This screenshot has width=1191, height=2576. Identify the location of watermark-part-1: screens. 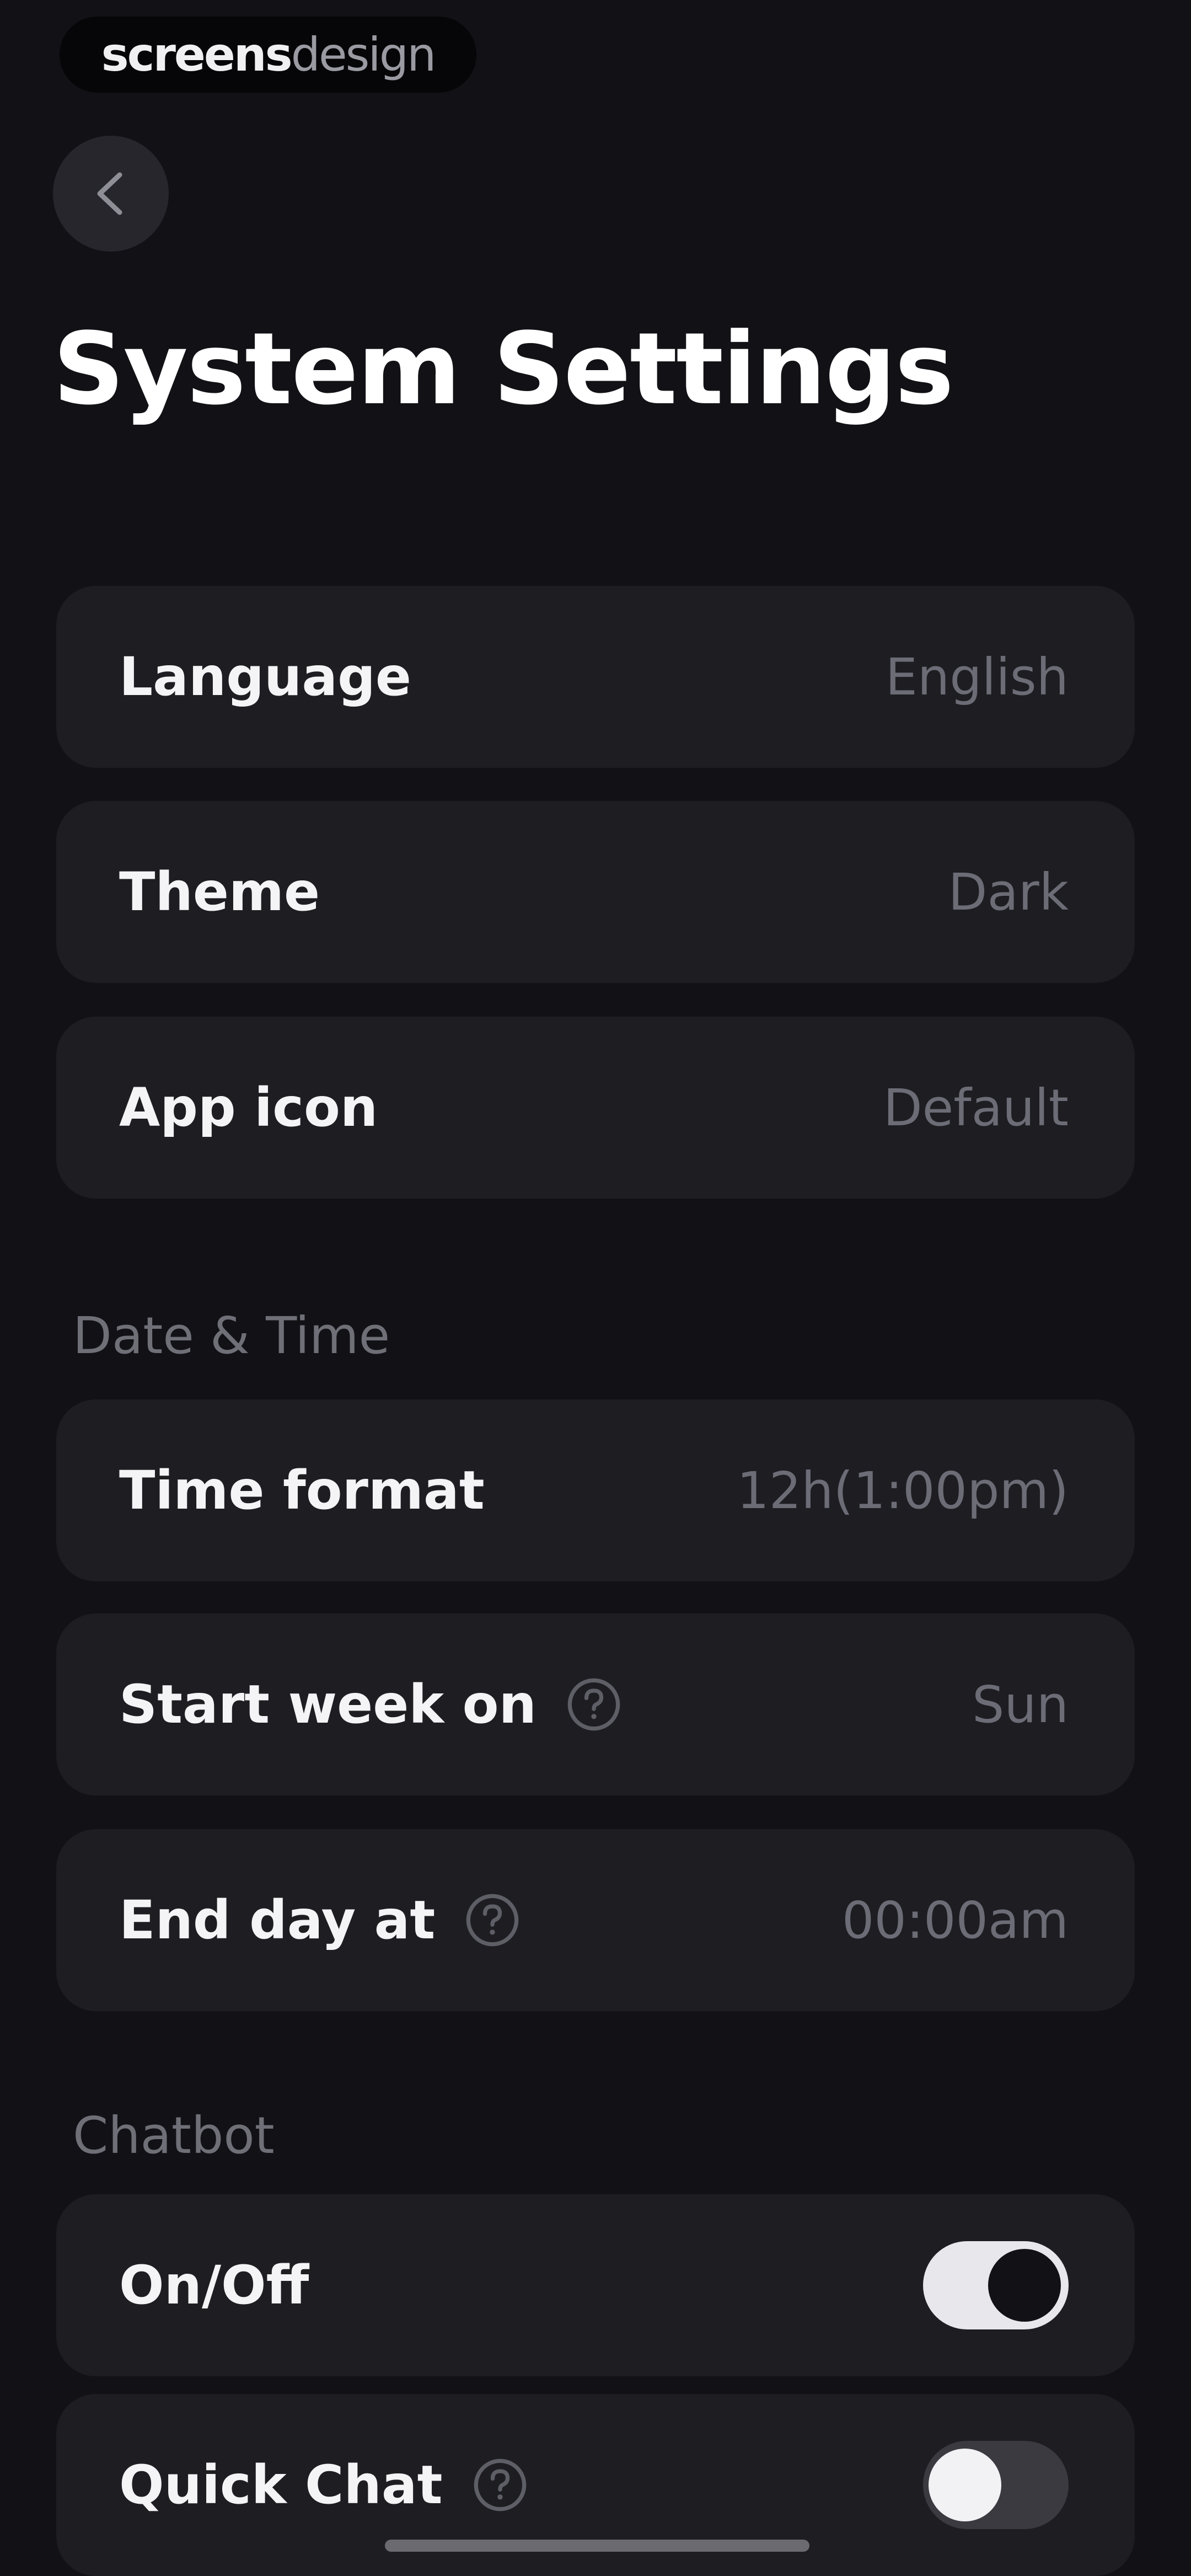
(197, 55).